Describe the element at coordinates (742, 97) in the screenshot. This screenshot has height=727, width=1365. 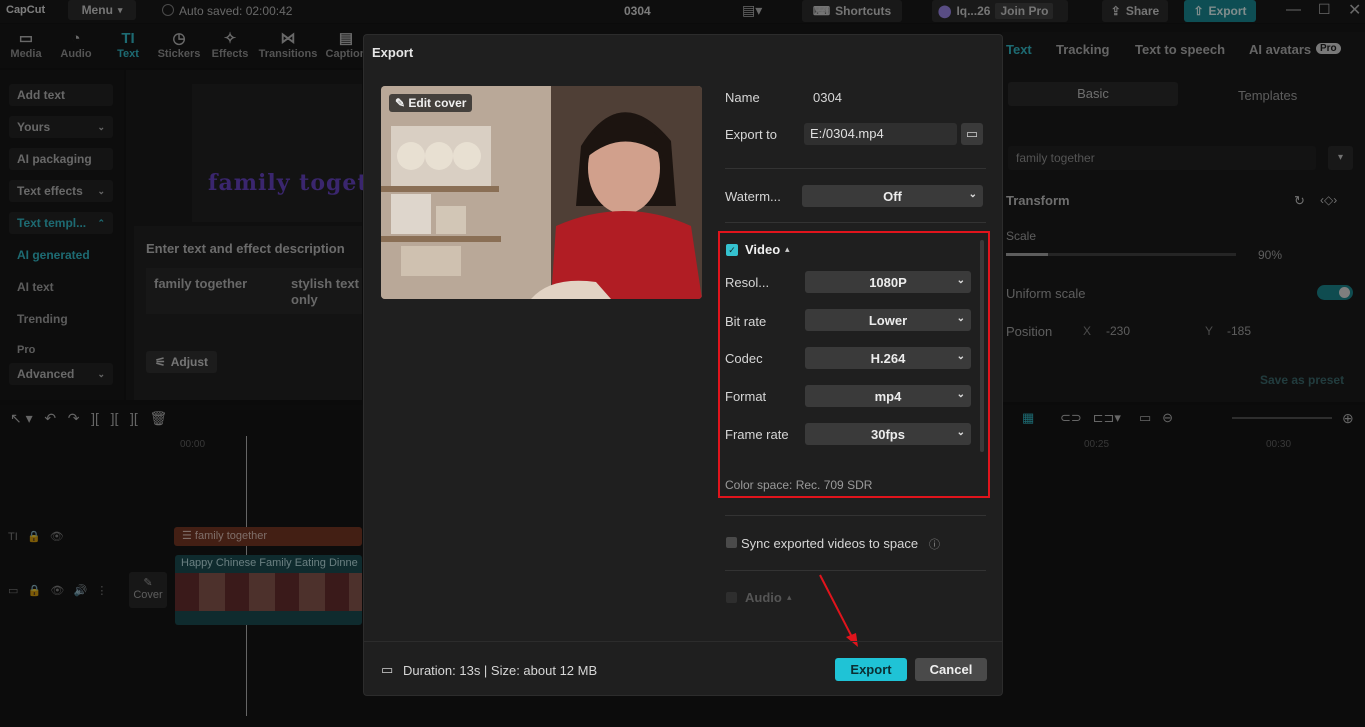
I see `name-label: Name` at that location.